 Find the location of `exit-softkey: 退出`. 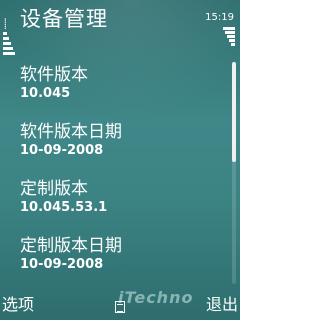

exit-softkey: 退出 is located at coordinates (222, 303).